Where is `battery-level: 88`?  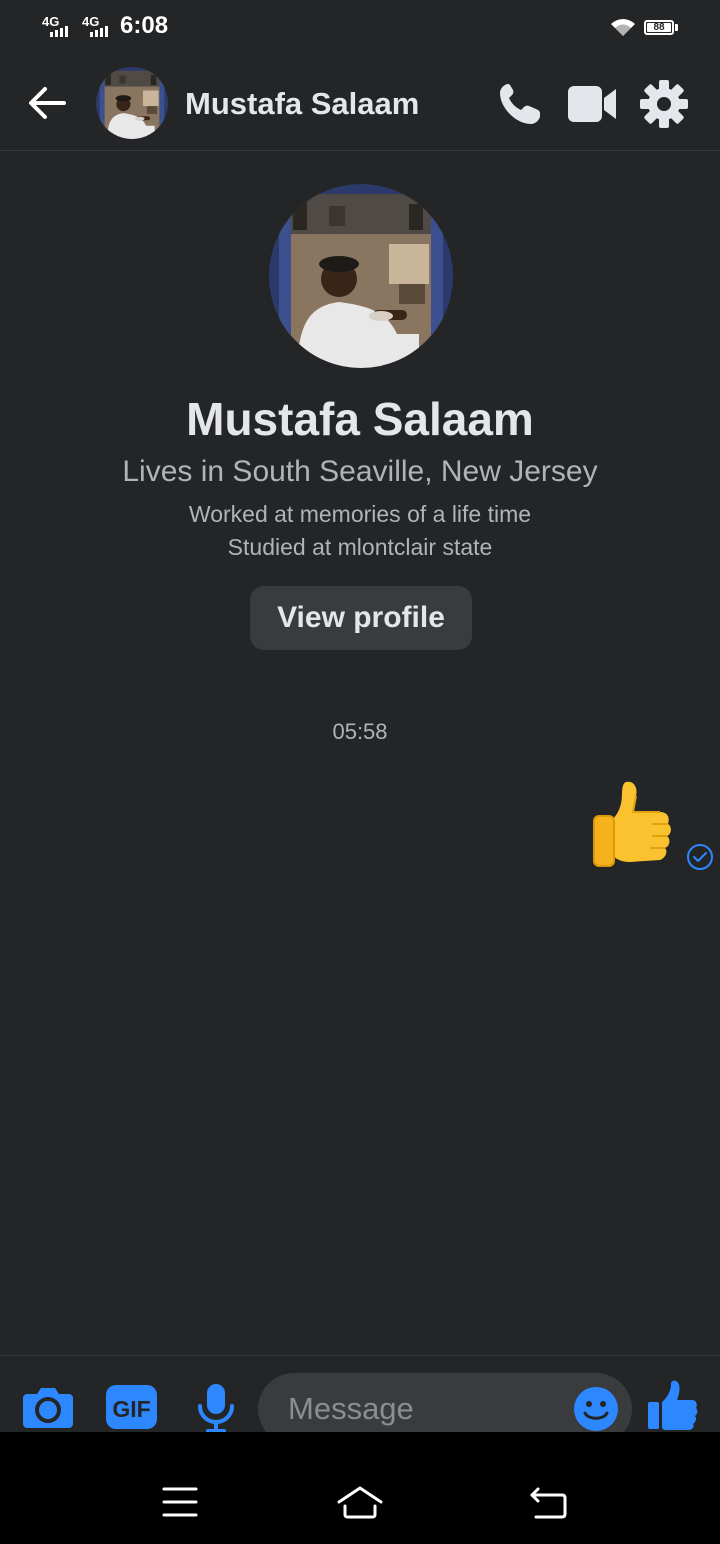
battery-level: 88 is located at coordinates (659, 27).